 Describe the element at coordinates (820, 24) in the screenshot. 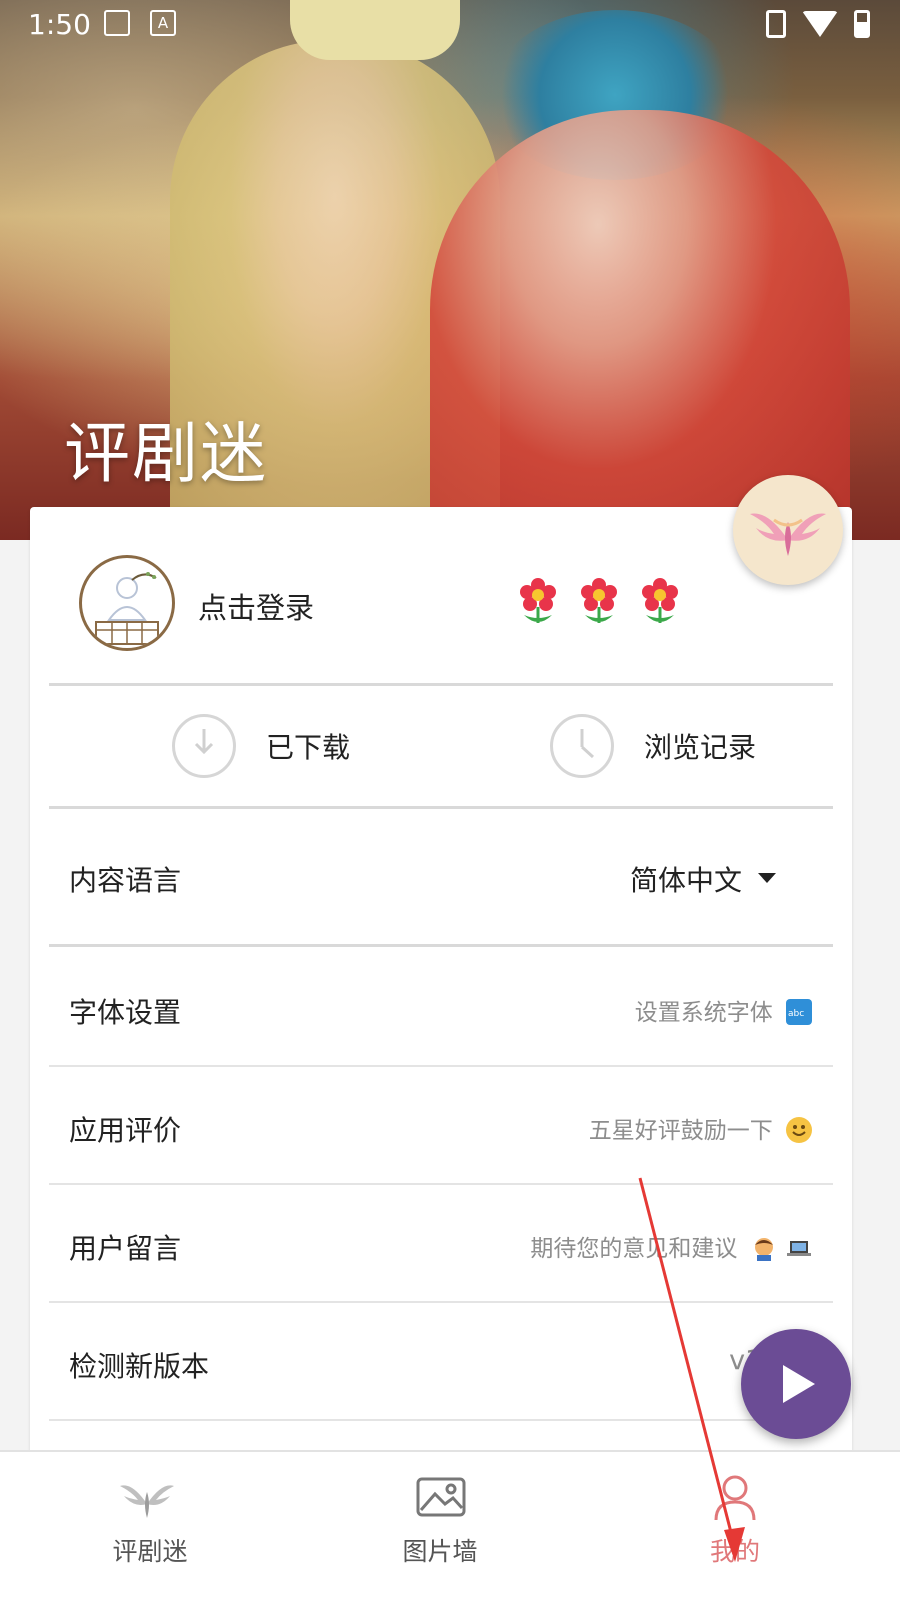

I see `wifi-icon` at that location.